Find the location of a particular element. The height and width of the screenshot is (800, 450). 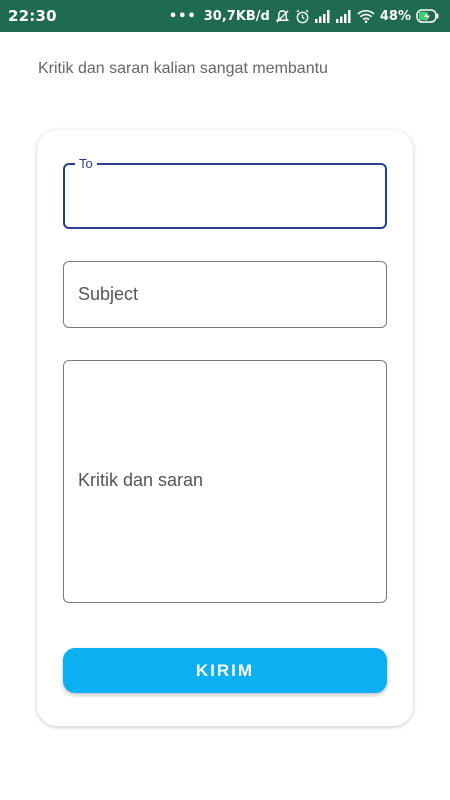

to-label: To is located at coordinates (86, 163).